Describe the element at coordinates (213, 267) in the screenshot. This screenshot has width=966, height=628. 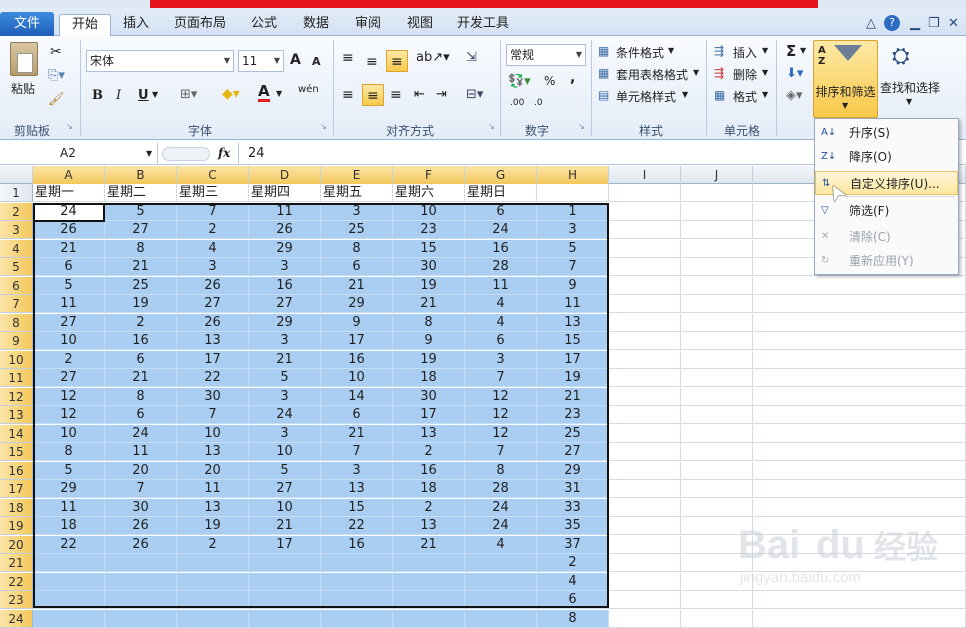
I see `table-cell: 3` at that location.